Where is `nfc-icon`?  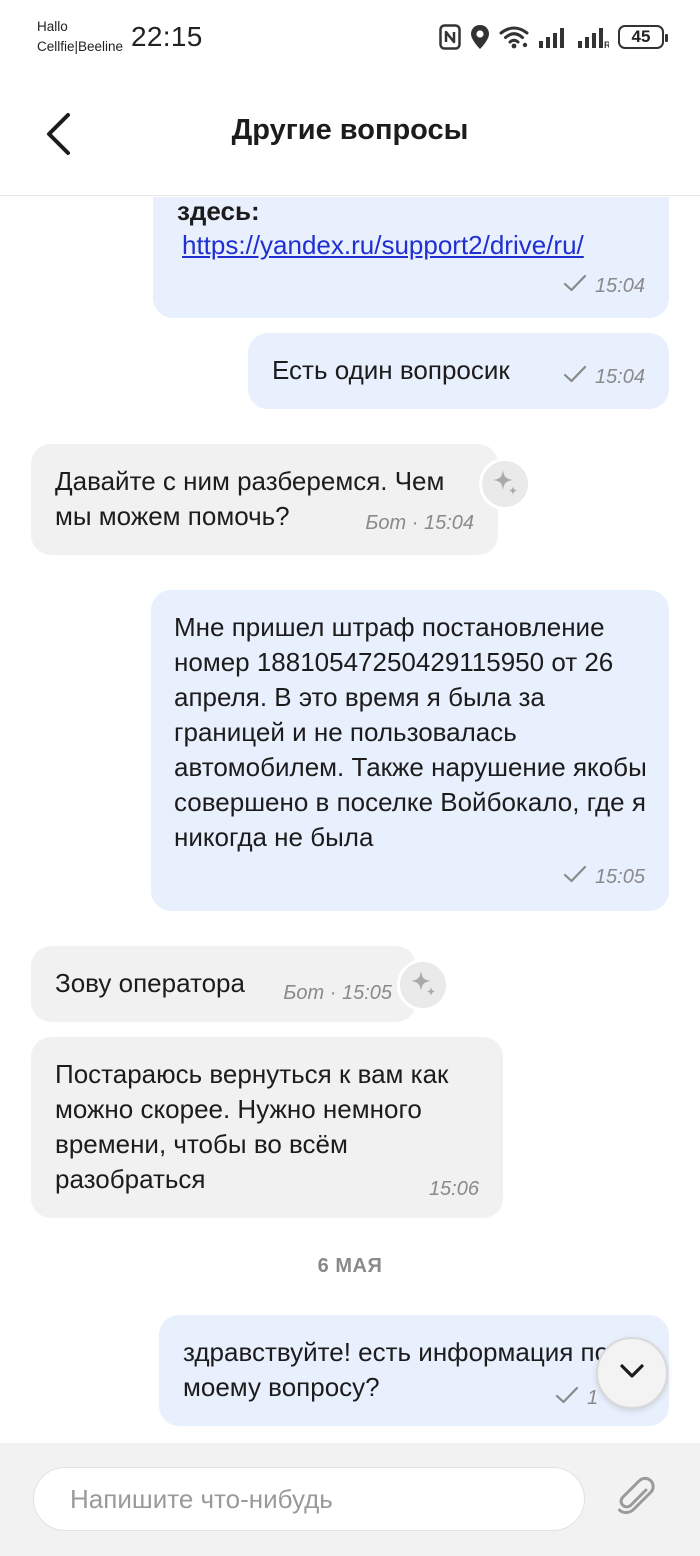 nfc-icon is located at coordinates (450, 37).